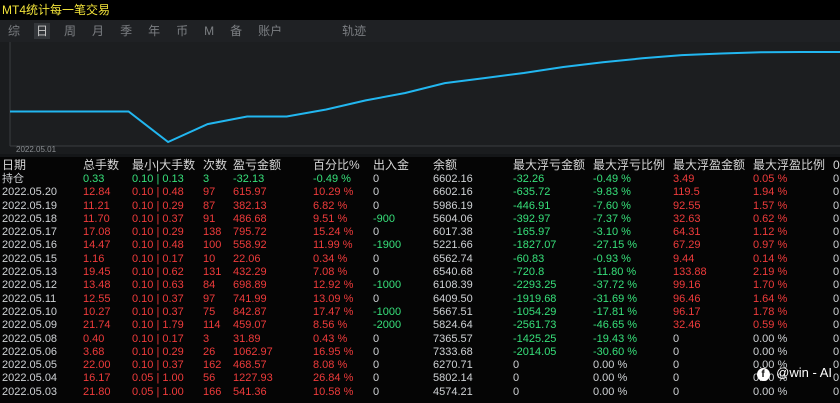  Describe the element at coordinates (420, 31) in the screenshot. I see `period-tab-bar: 综日周月季年币 M 备账户 轨迹` at that location.